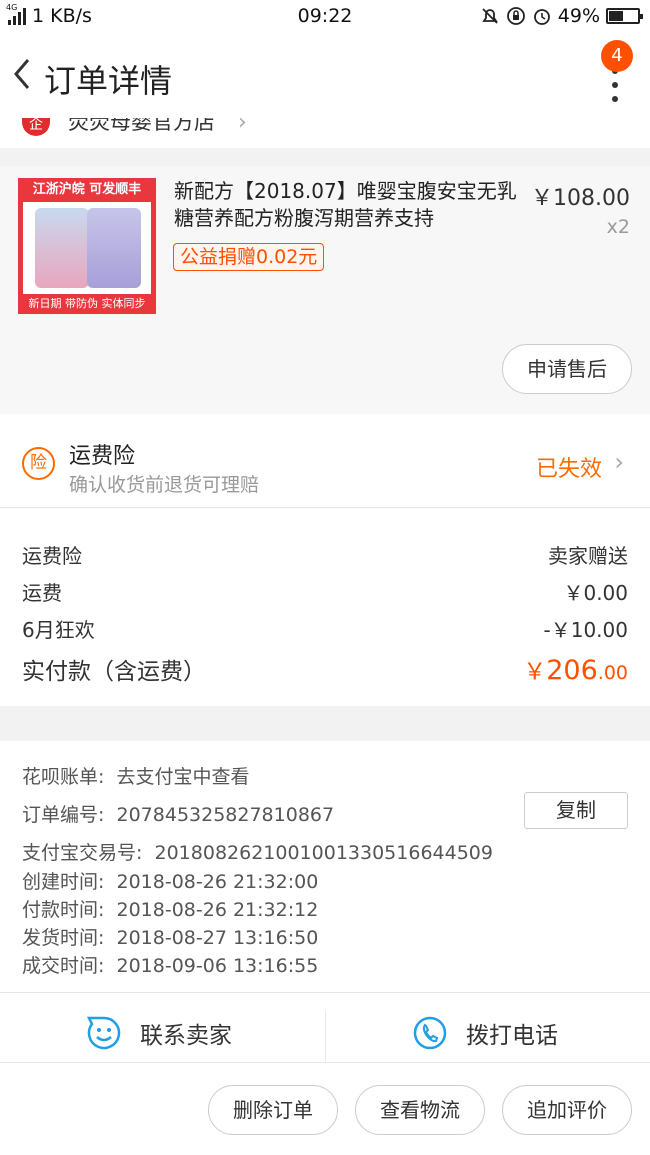 The image size is (650, 1155). Describe the element at coordinates (102, 456) in the screenshot. I see `insurance-title: 运费险` at that location.